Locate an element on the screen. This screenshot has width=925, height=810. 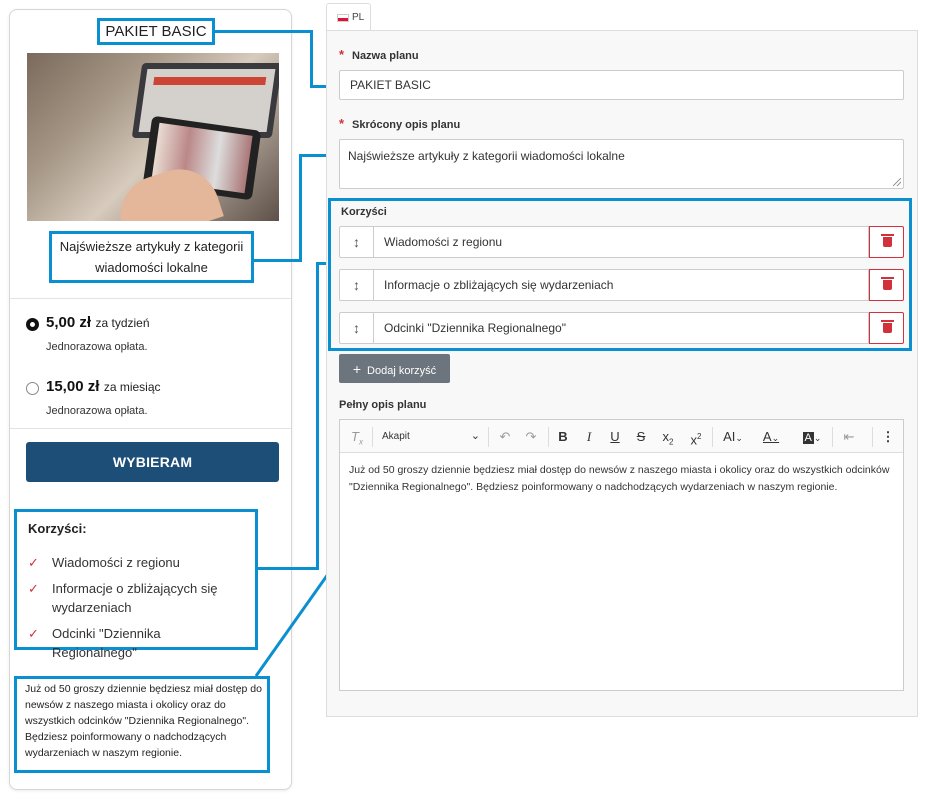
font-size-icon: AI⌄ is located at coordinates (733, 436).